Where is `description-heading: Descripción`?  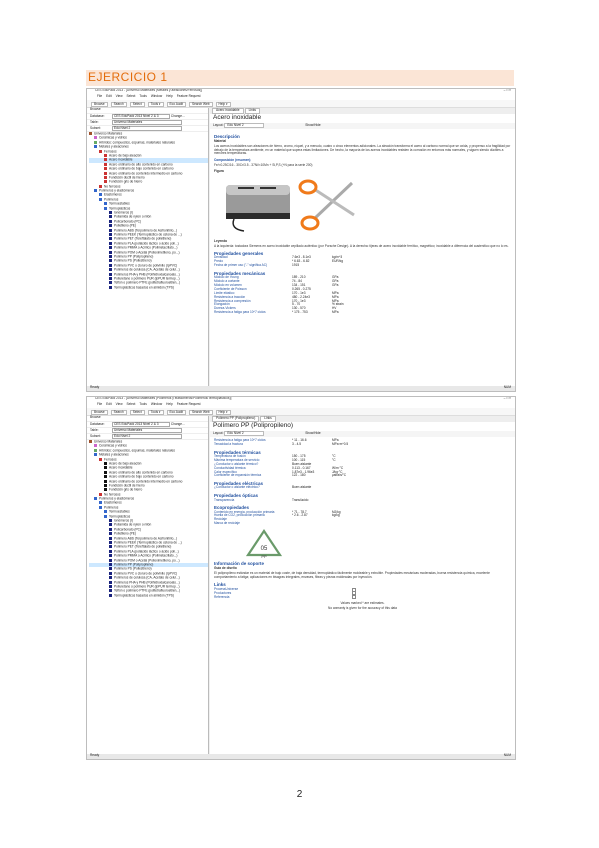 description-heading: Descripción is located at coordinates (227, 136).